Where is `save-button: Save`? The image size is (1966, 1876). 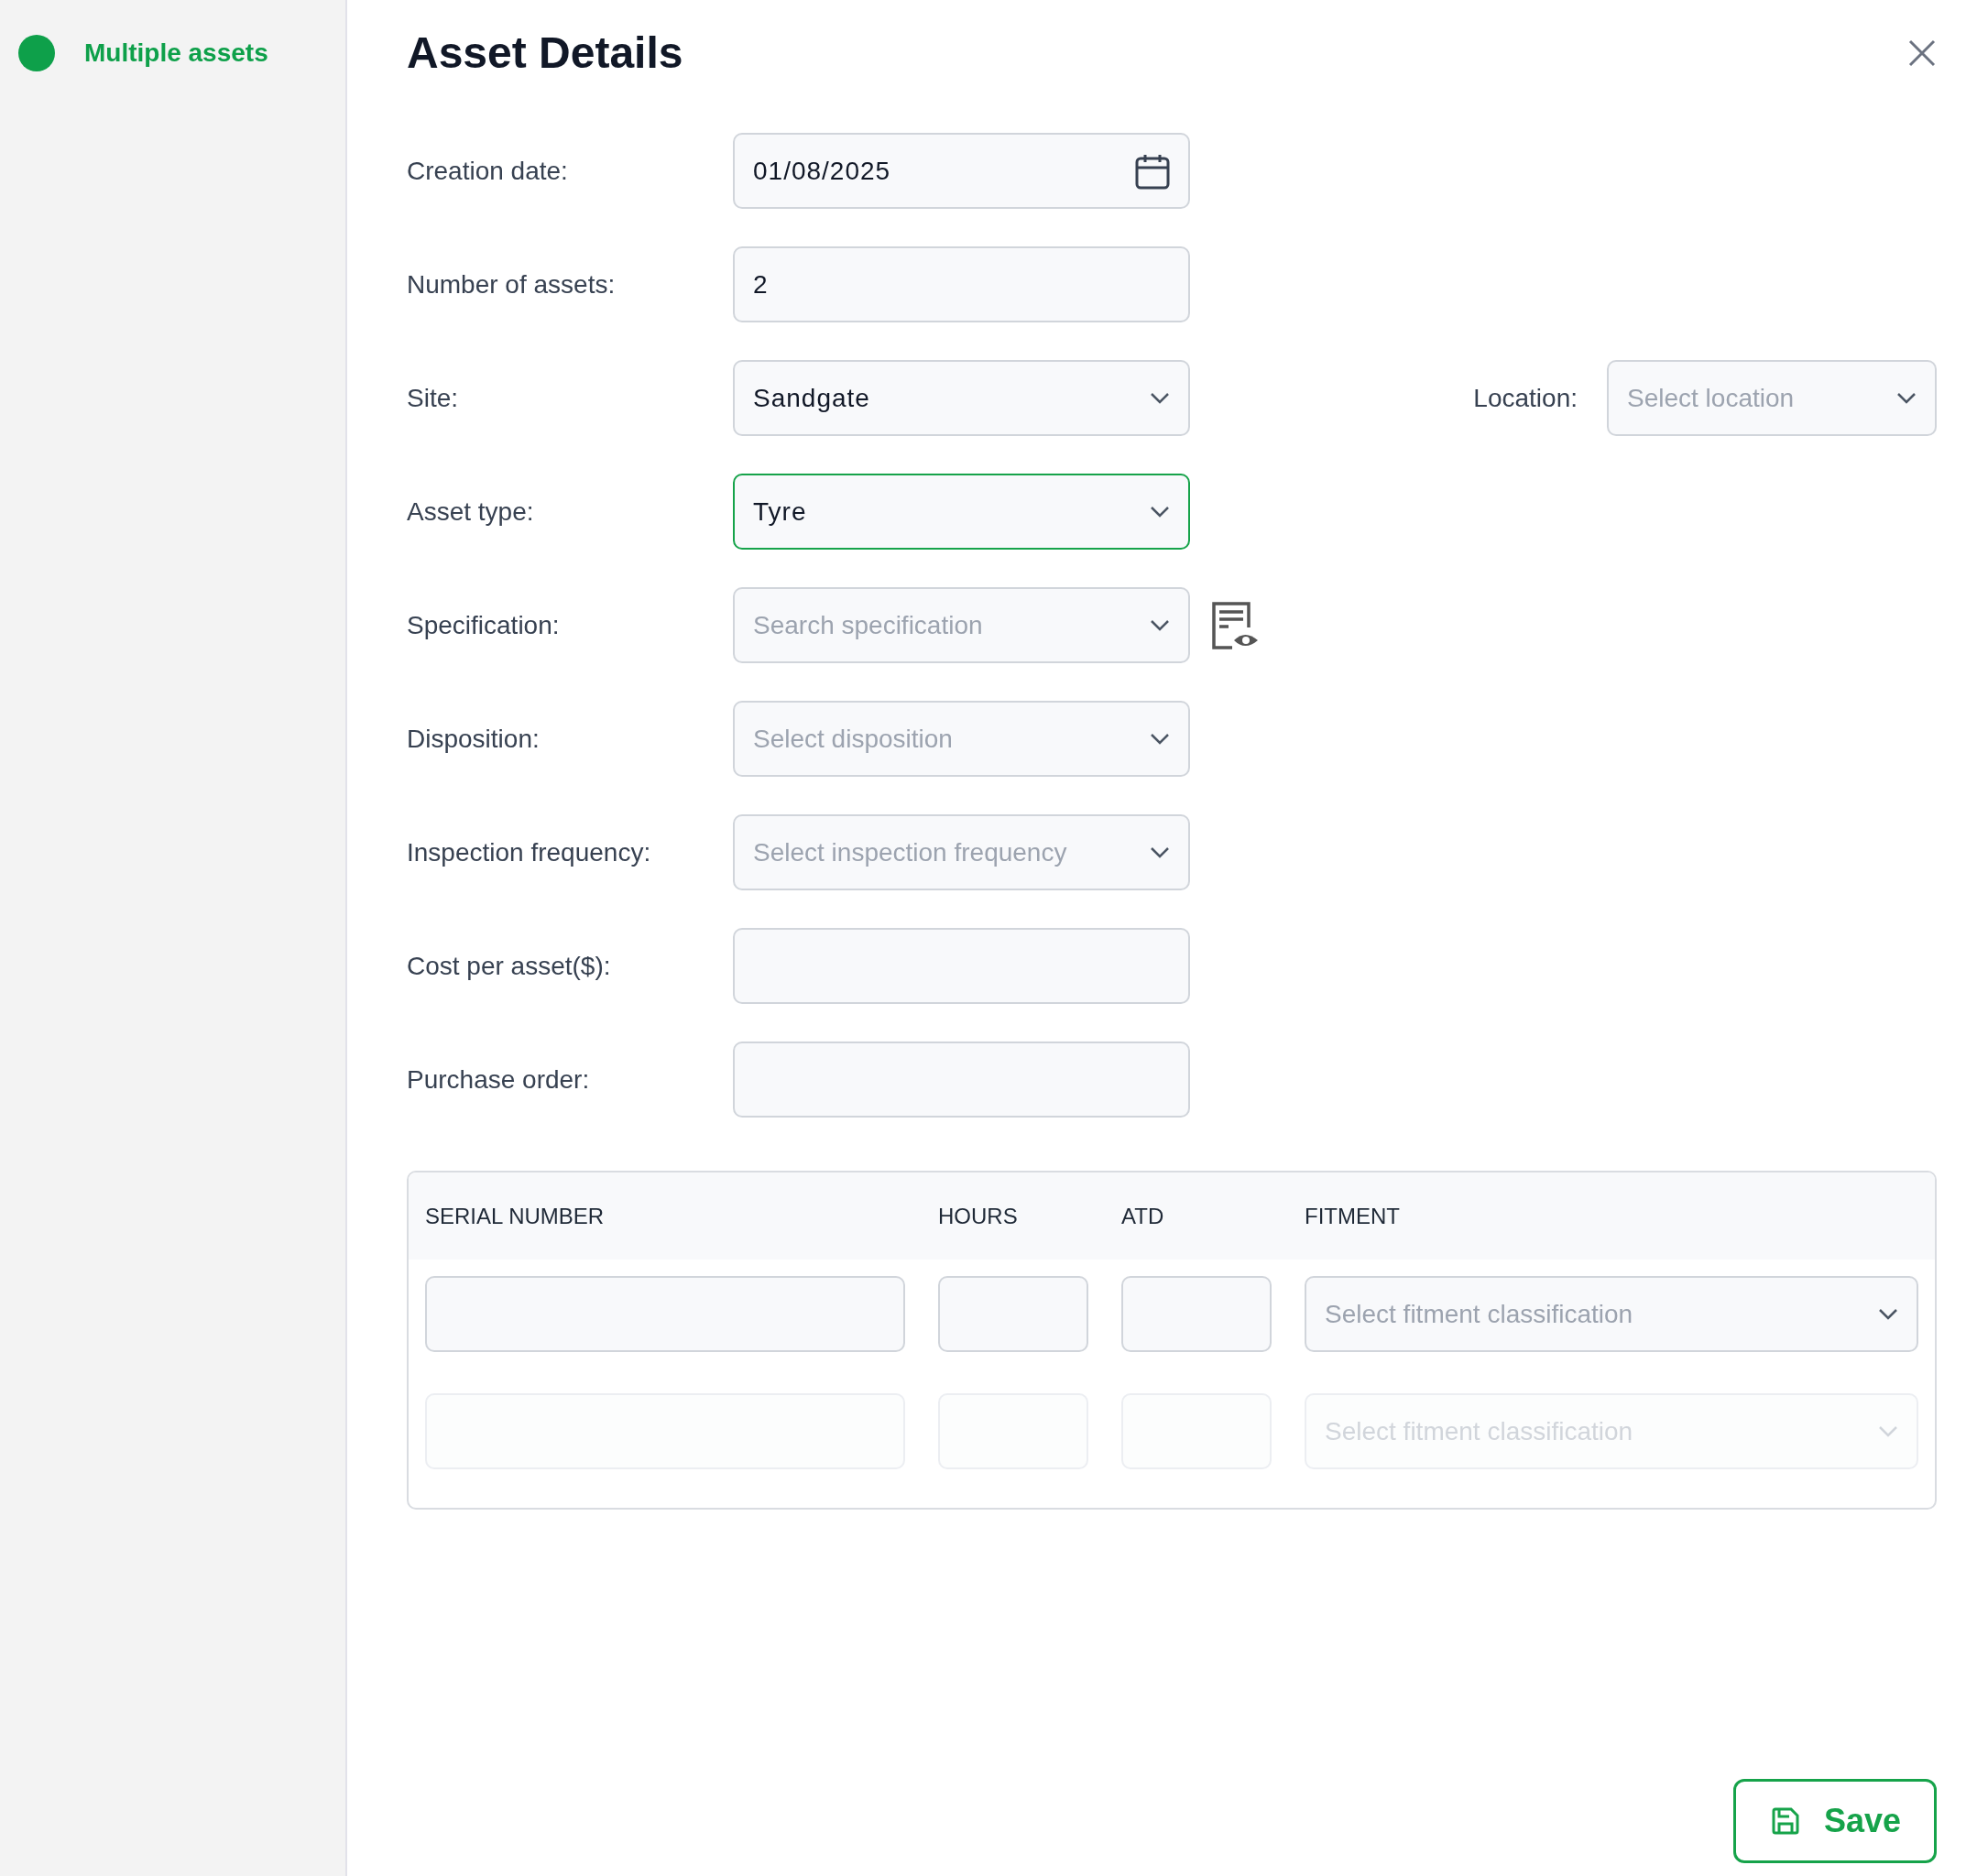 save-button: Save is located at coordinates (1834, 1821).